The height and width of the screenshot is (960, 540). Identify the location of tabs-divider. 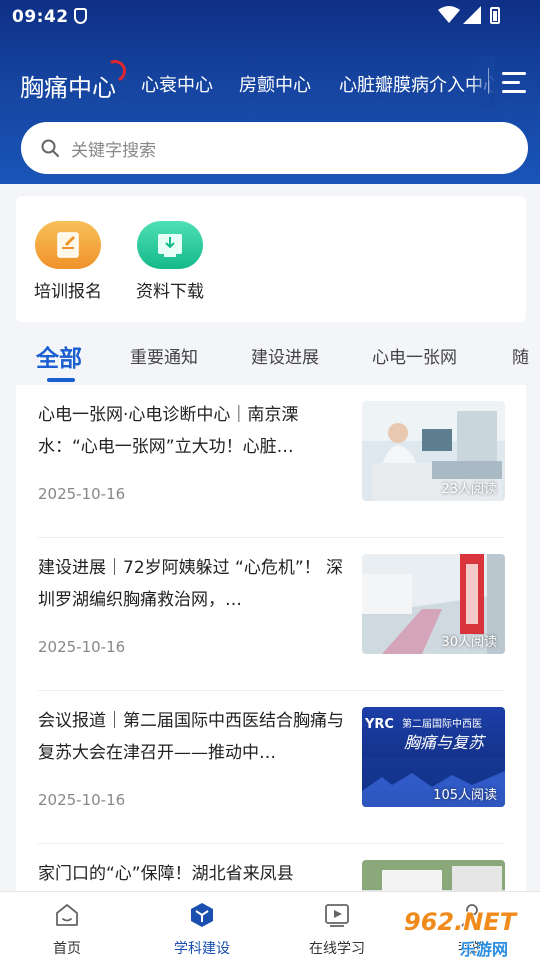
(488, 81).